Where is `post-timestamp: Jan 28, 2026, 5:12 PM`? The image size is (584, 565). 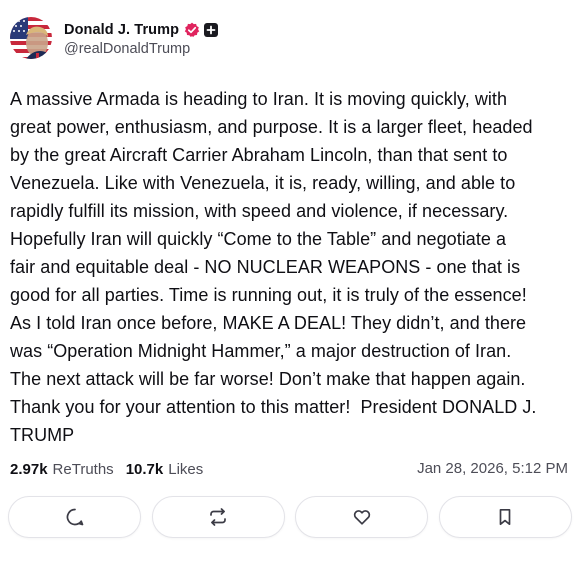
post-timestamp: Jan 28, 2026, 5:12 PM is located at coordinates (492, 469).